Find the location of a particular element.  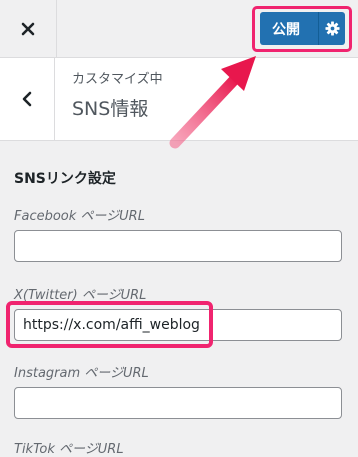

customizing-breadcrumb: カスタマイズ中 is located at coordinates (117, 79).